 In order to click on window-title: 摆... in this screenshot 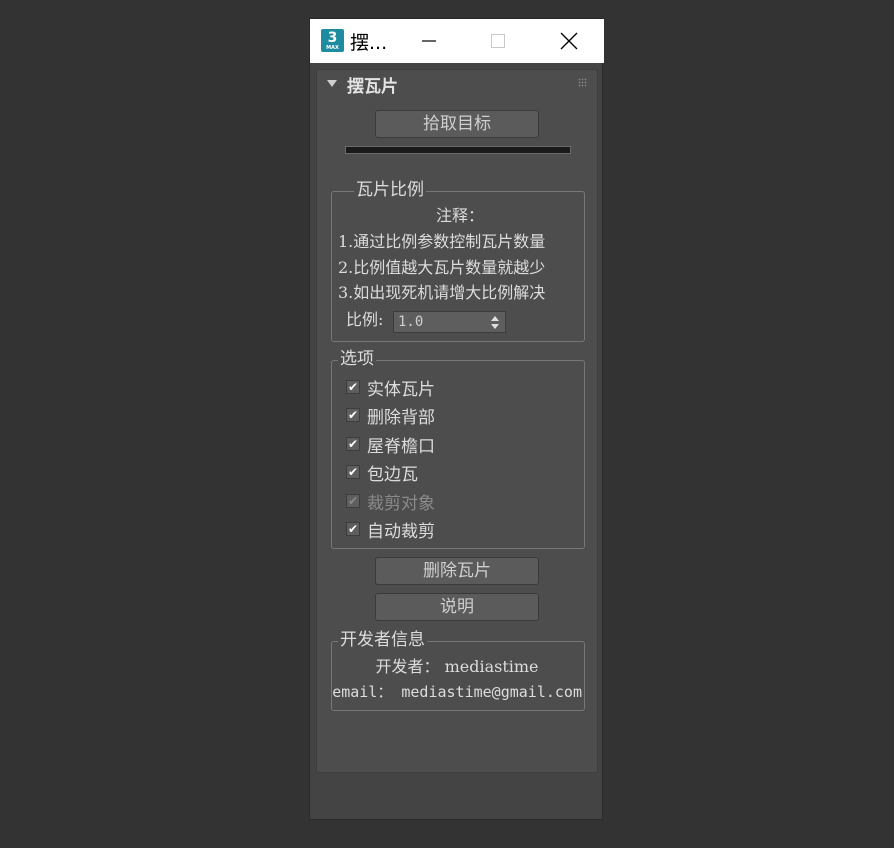, I will do `click(369, 43)`.